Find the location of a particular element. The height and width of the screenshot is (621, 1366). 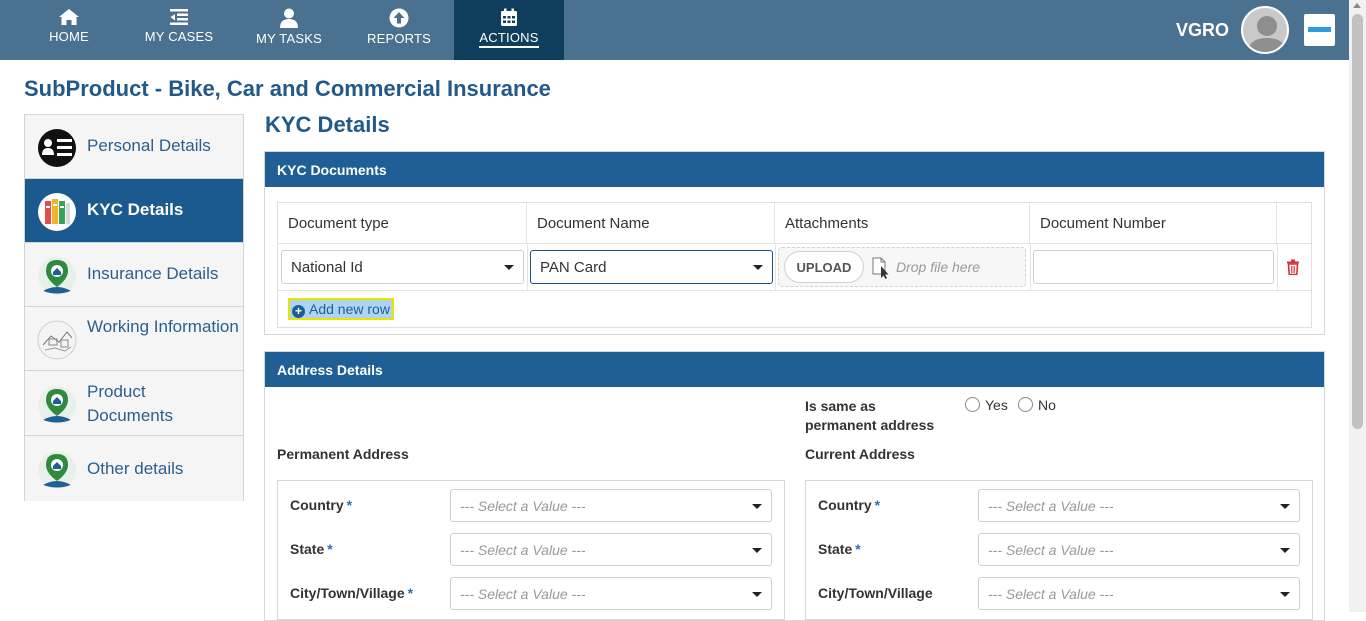

nav-my-tasks: MY TASKS is located at coordinates (289, 30).